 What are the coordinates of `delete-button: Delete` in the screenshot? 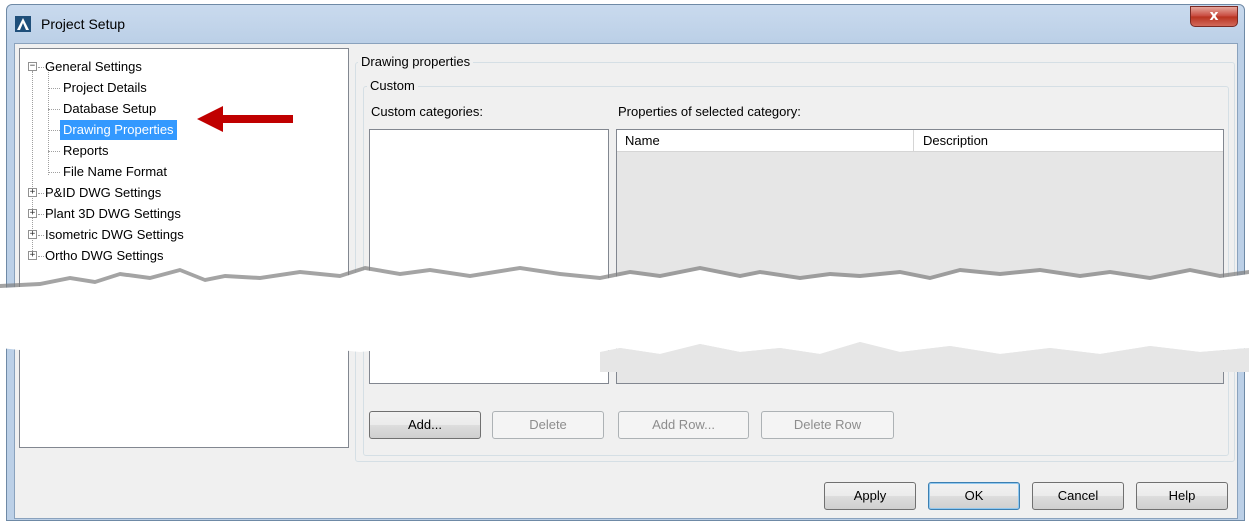 It's located at (548, 425).